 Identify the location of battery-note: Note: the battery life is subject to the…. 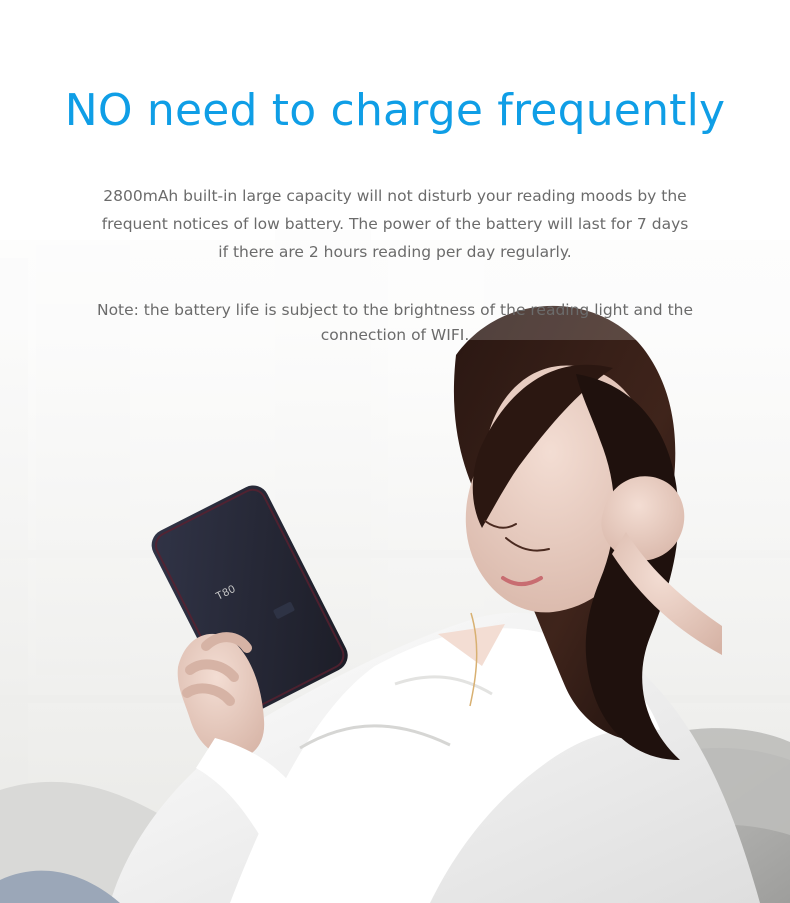
(395, 322).